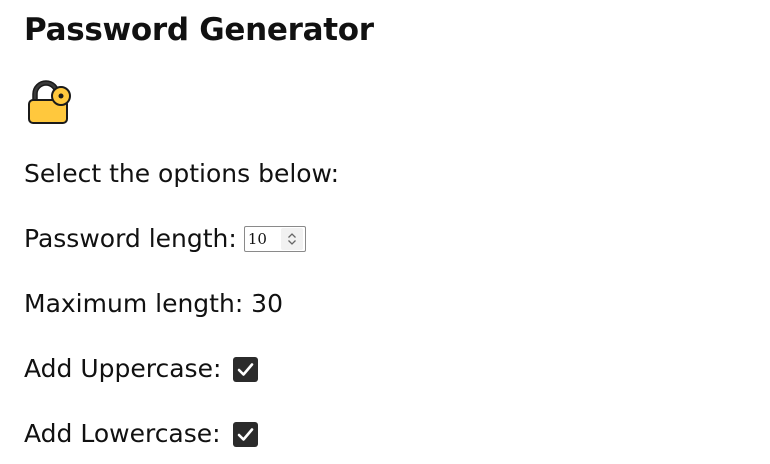 The width and height of the screenshot is (770, 464). What do you see at coordinates (292, 242) in the screenshot?
I see `chevron-down-icon` at bounding box center [292, 242].